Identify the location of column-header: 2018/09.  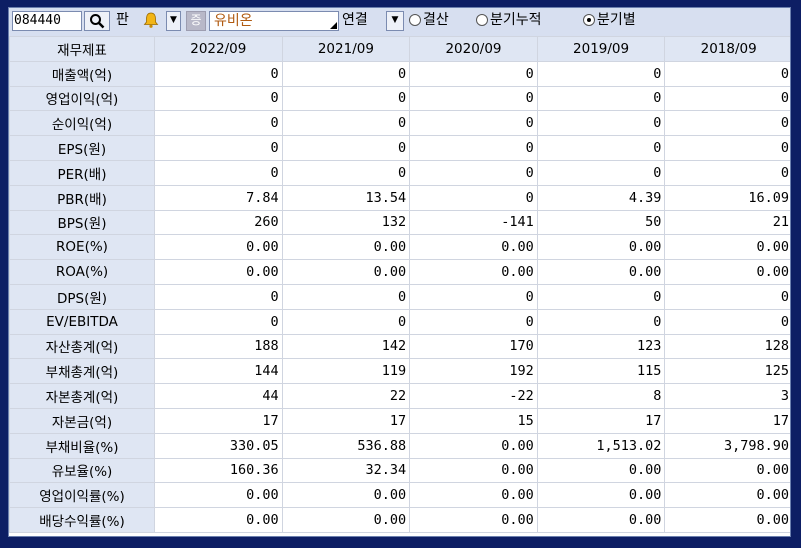
(727, 49).